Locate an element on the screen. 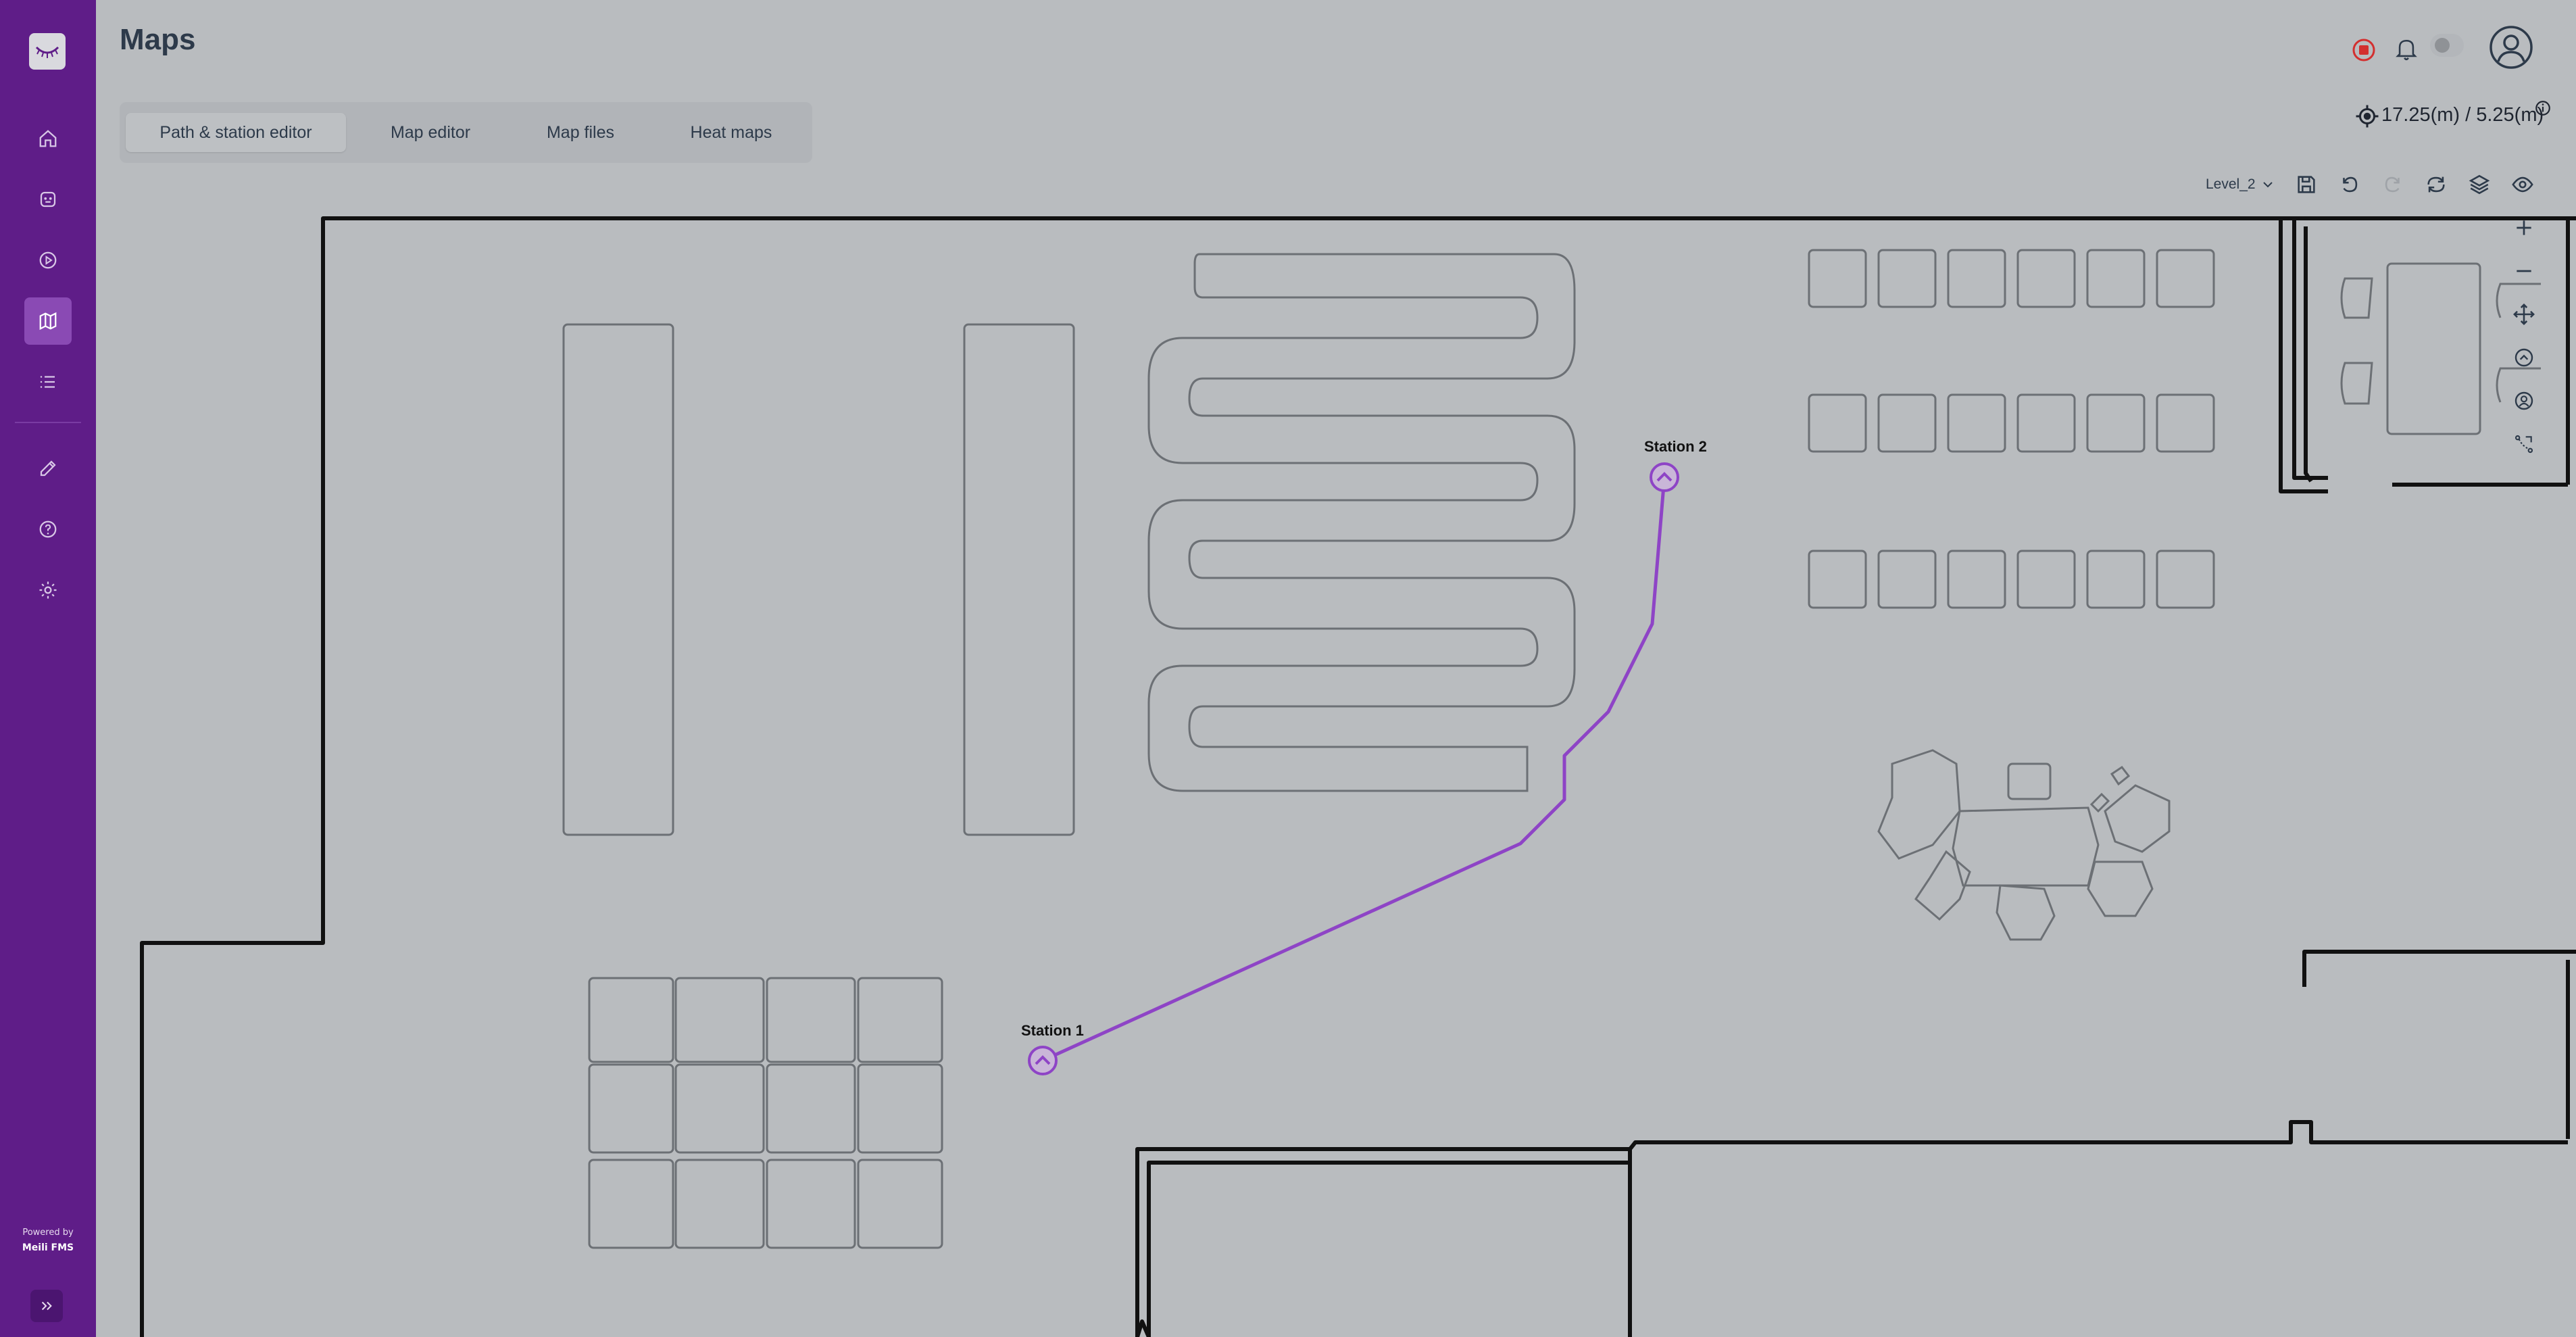 Image resolution: width=2576 pixels, height=1337 pixels. redo-icon is located at coordinates (2393, 184).